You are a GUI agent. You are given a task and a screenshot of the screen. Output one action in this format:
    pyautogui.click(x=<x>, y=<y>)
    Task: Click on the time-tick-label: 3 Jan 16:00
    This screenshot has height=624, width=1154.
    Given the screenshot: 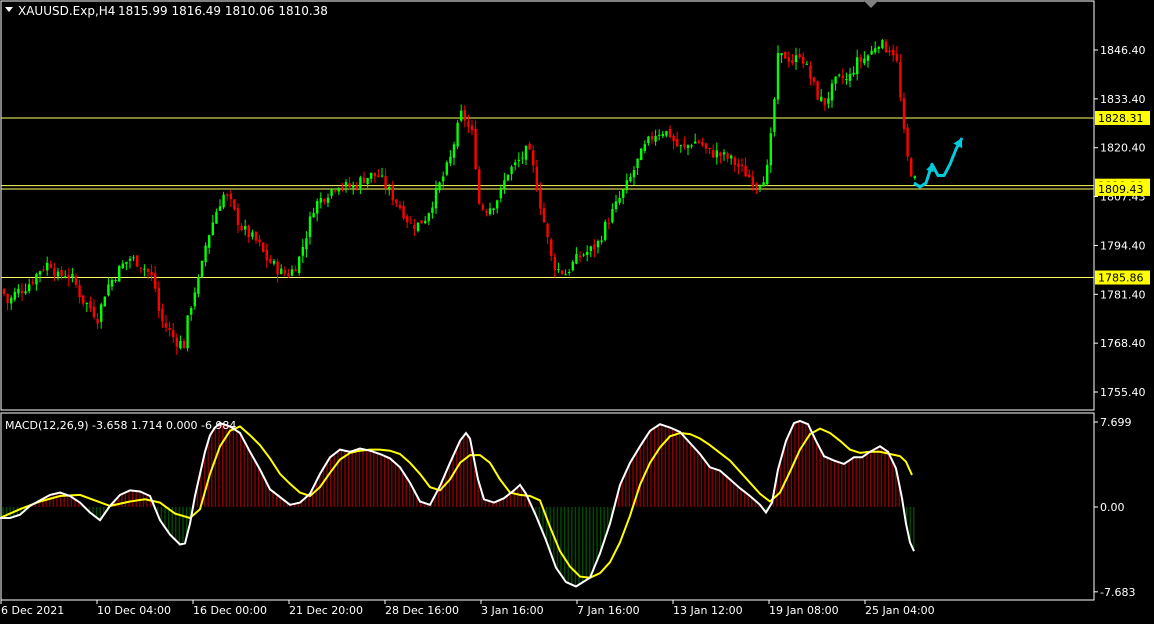 What is the action you would take?
    pyautogui.click(x=512, y=610)
    